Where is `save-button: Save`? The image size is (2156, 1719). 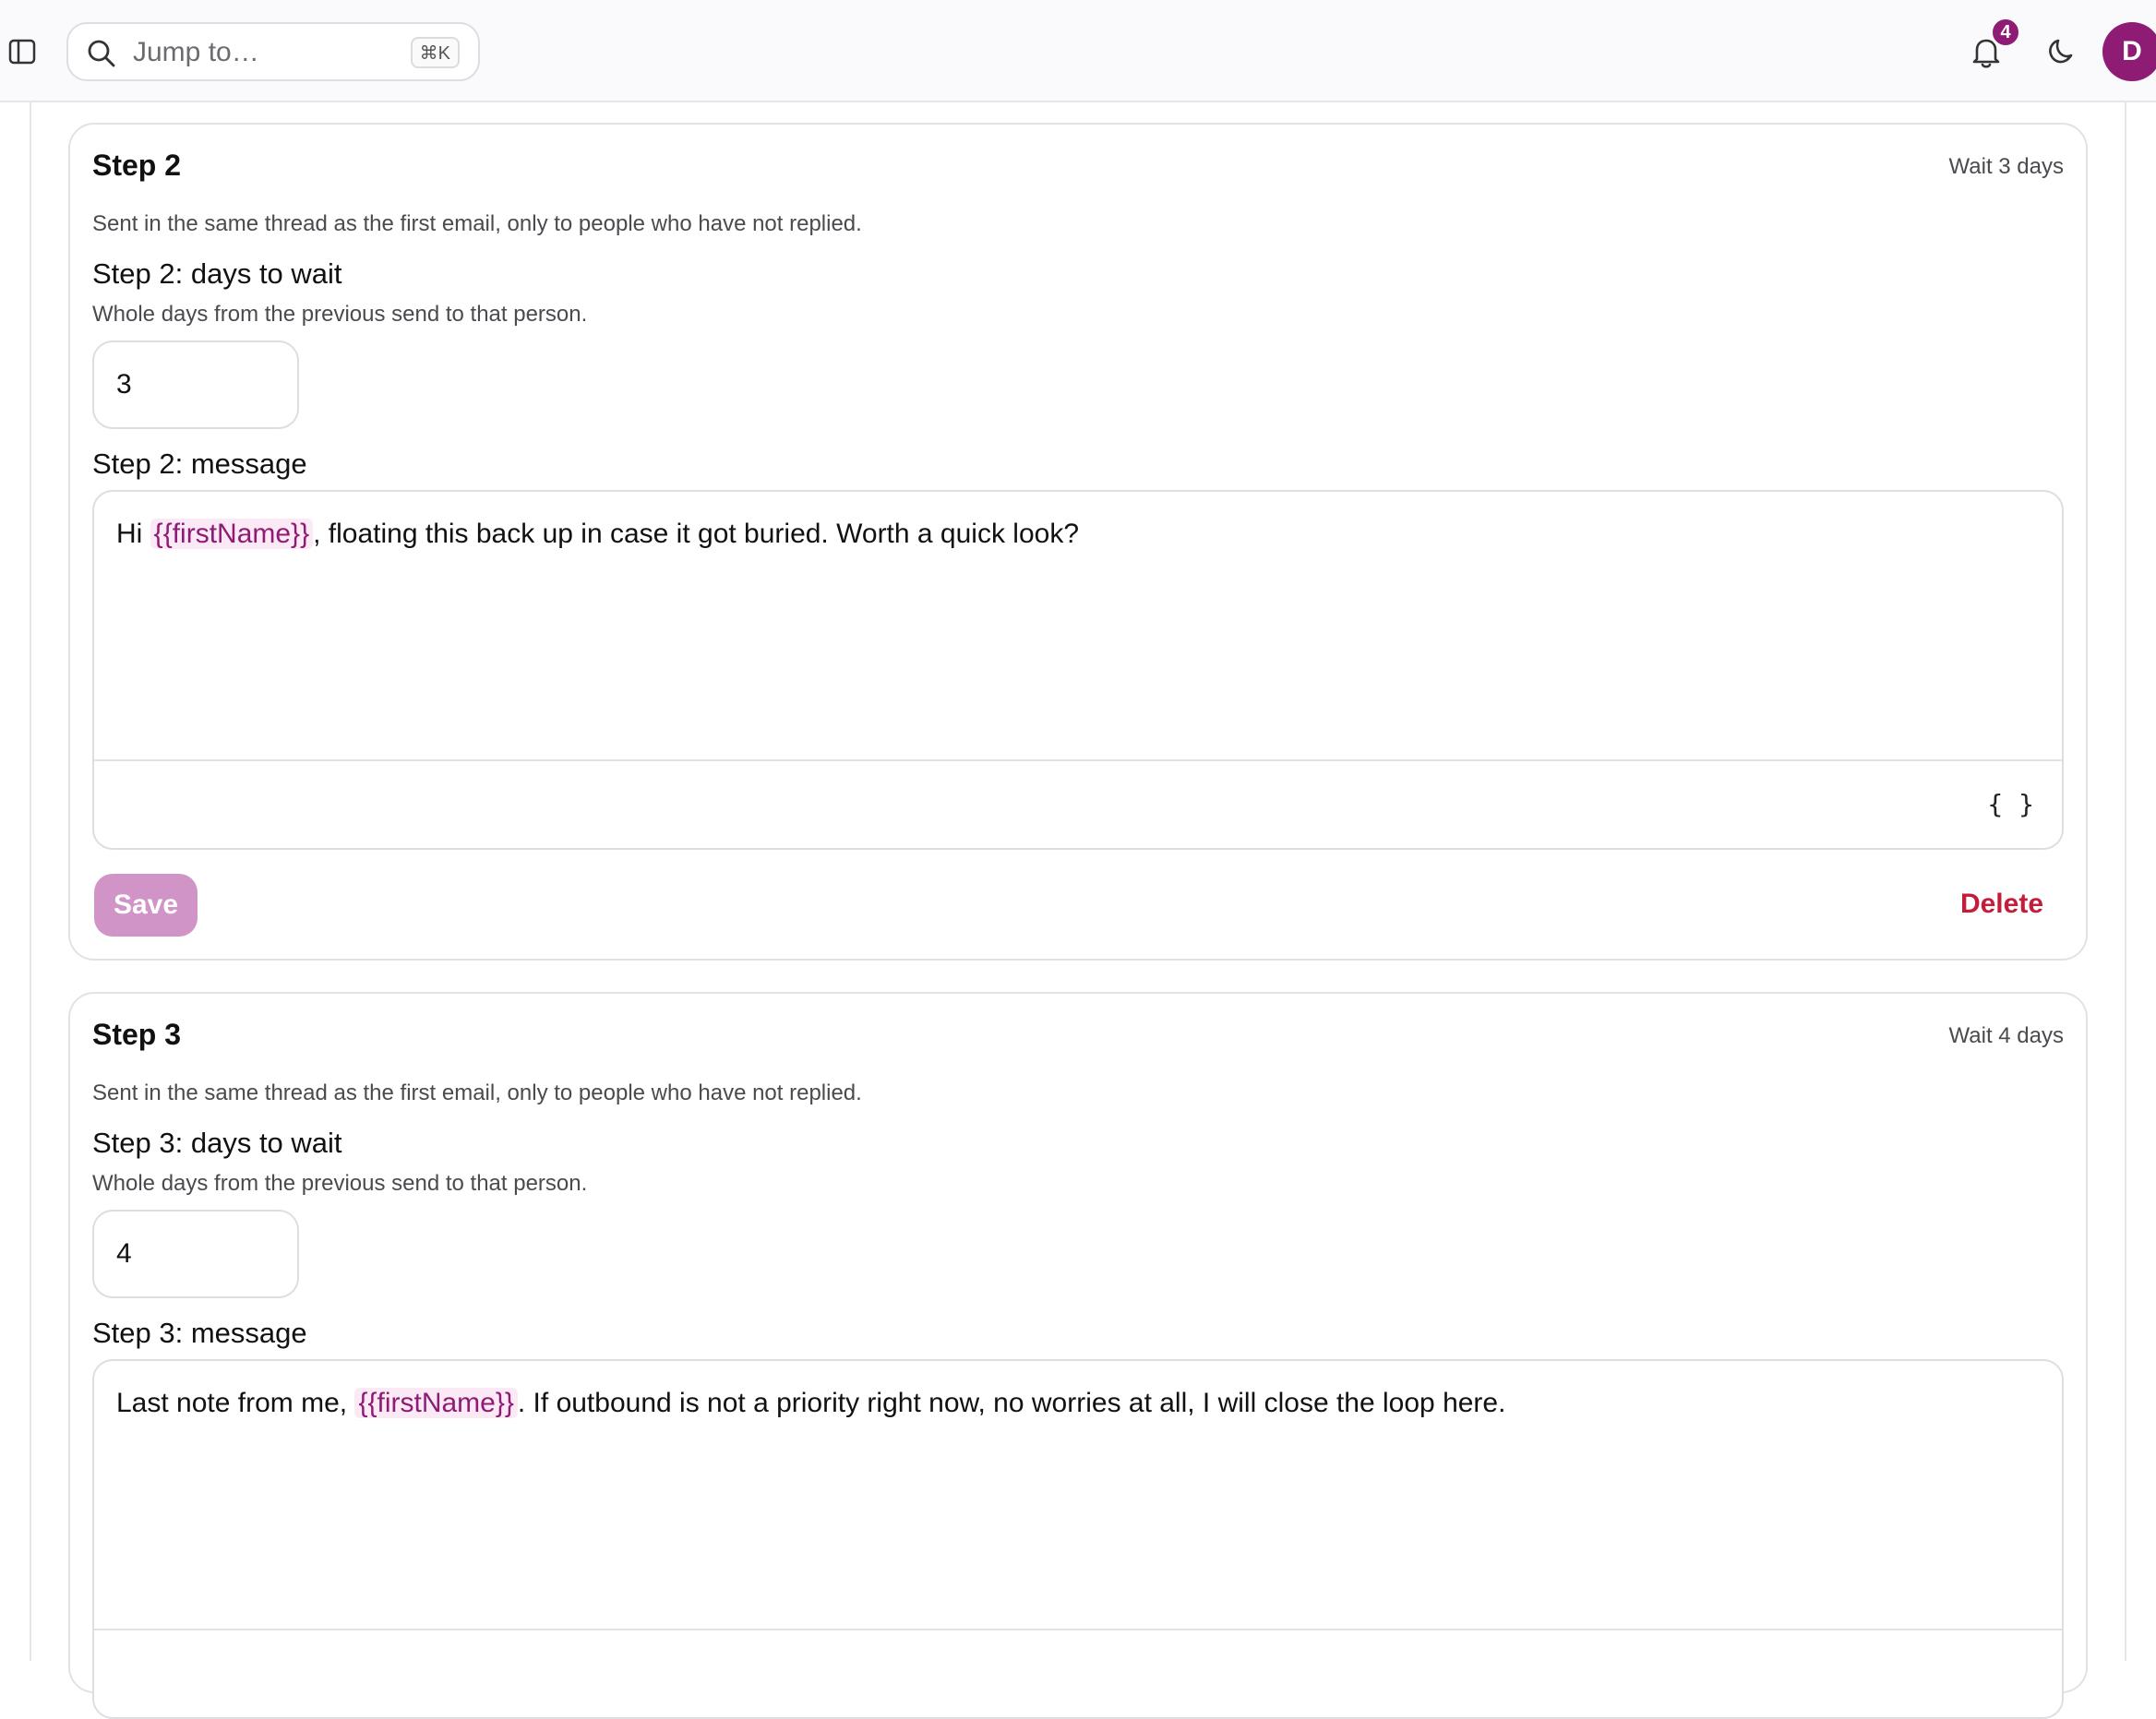 save-button: Save is located at coordinates (146, 906).